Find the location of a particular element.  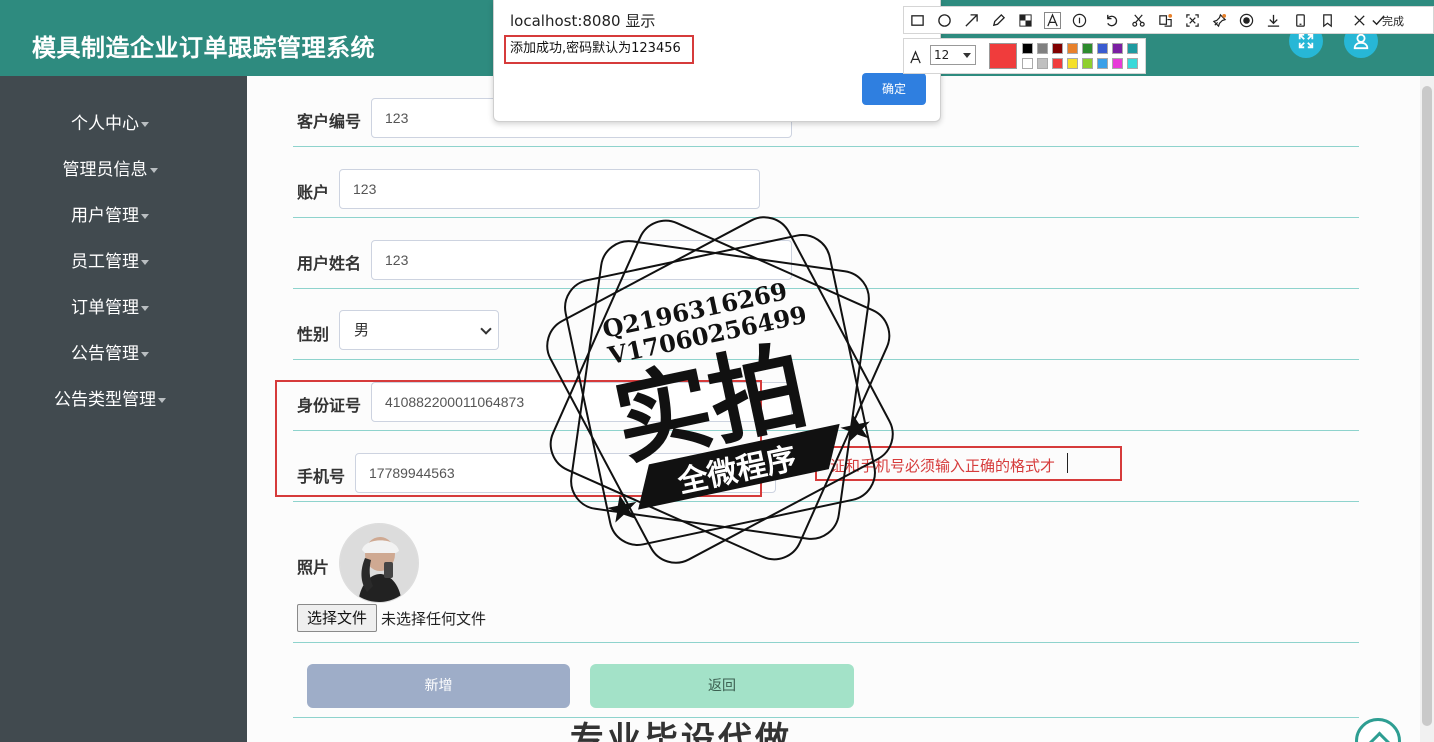

download-icon is located at coordinates (1273, 20).